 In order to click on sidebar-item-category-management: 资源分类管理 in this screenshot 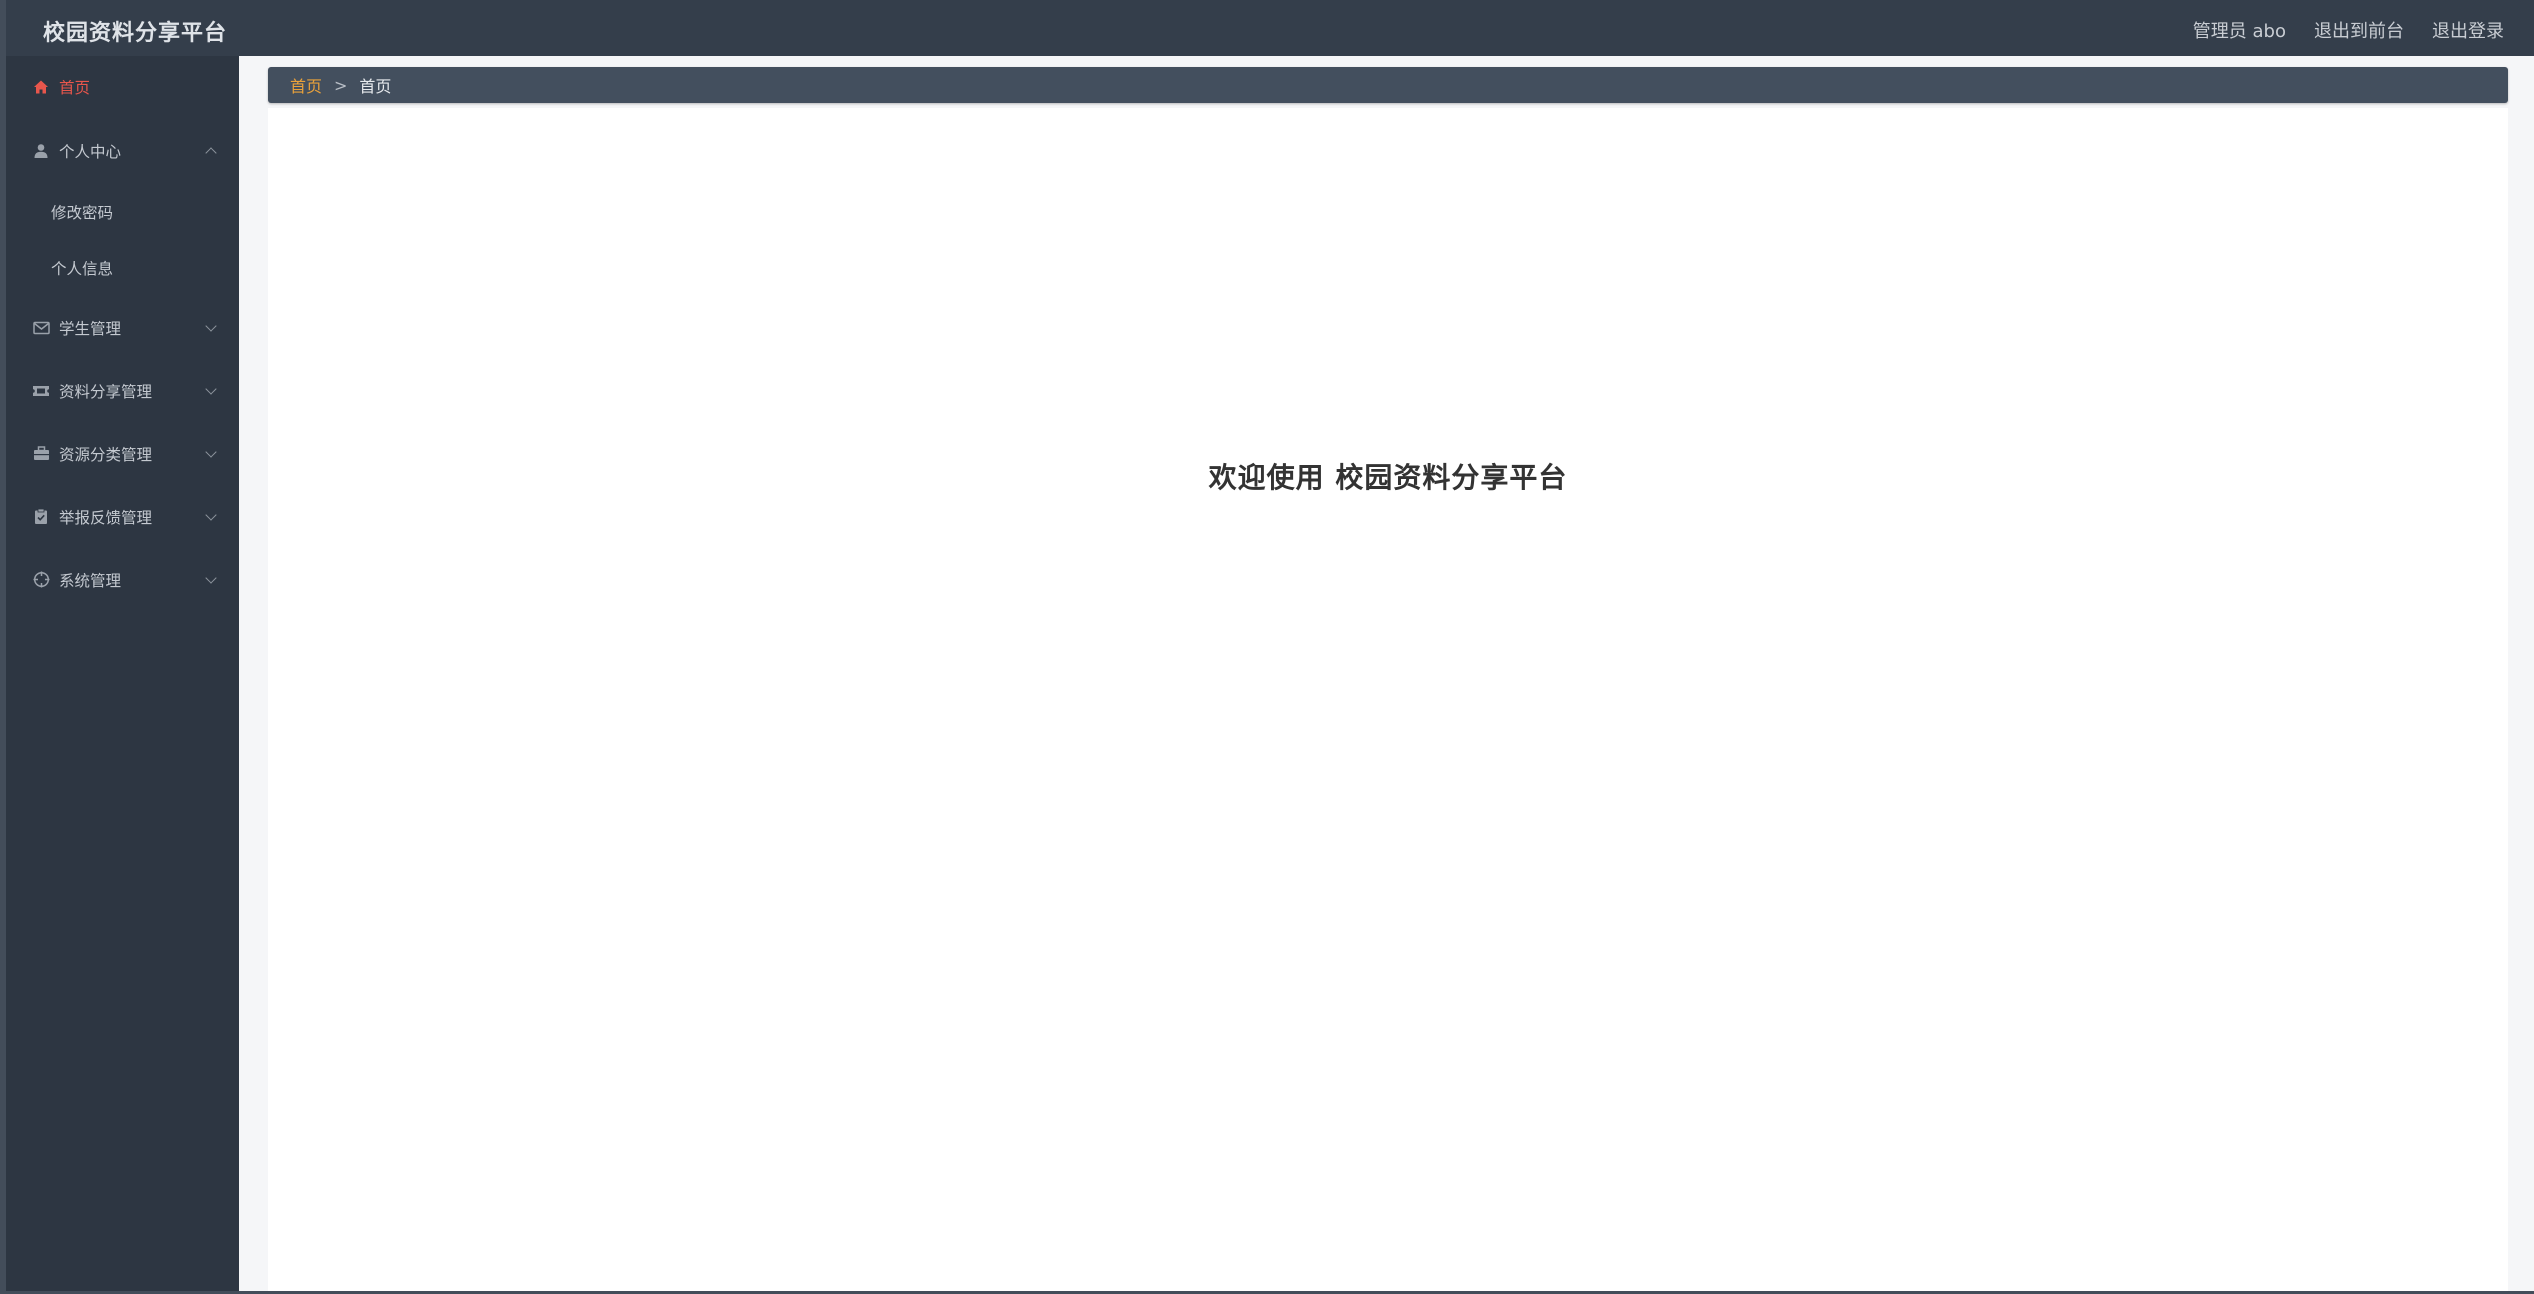, I will do `click(122, 453)`.